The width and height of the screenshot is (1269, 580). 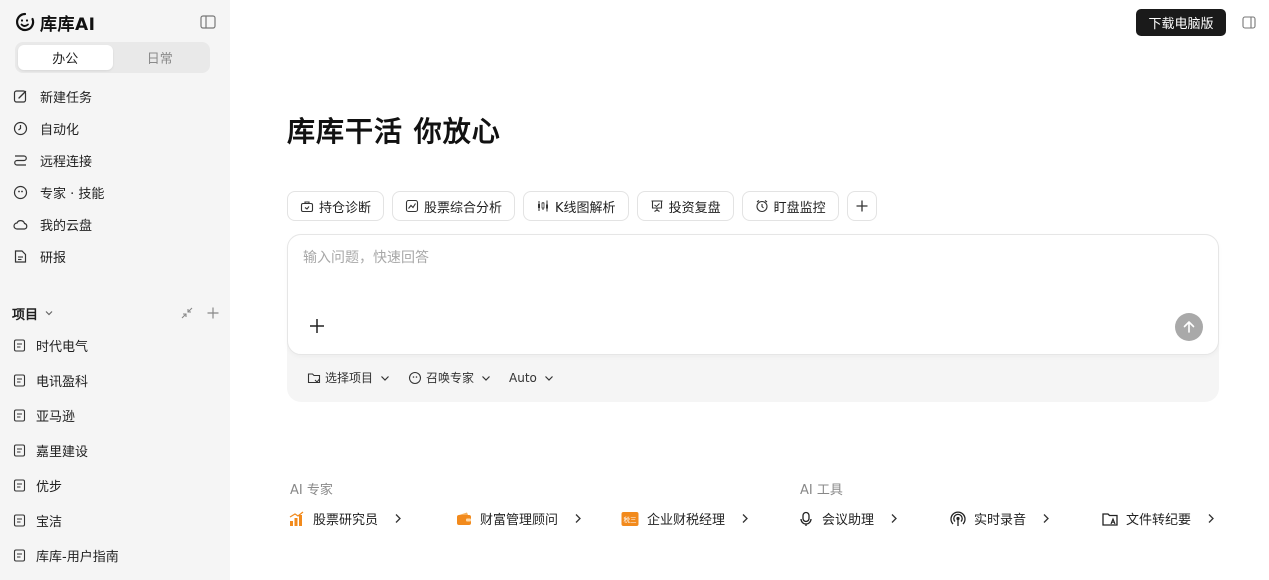 I want to click on edit-icon, so click(x=20, y=96).